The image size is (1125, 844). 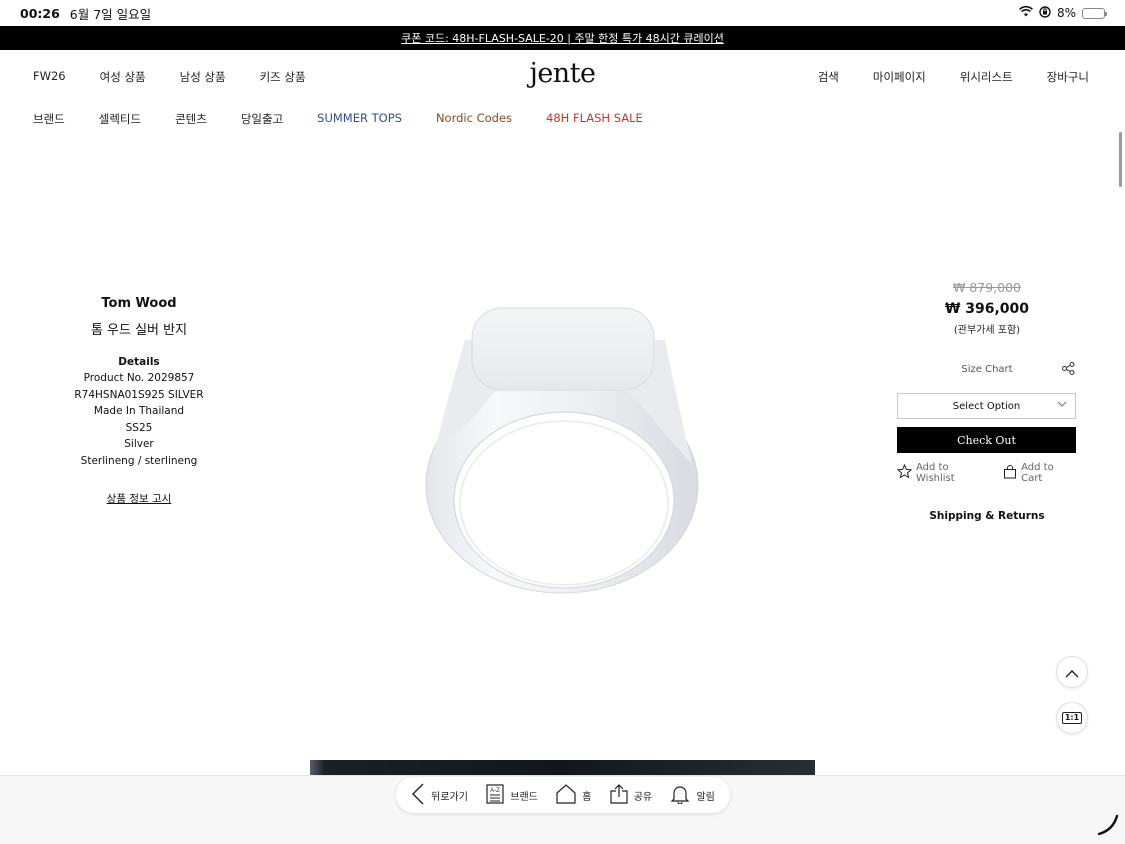 What do you see at coordinates (474, 119) in the screenshot?
I see `subnav-item-nordic-codes: Nordic Codes` at bounding box center [474, 119].